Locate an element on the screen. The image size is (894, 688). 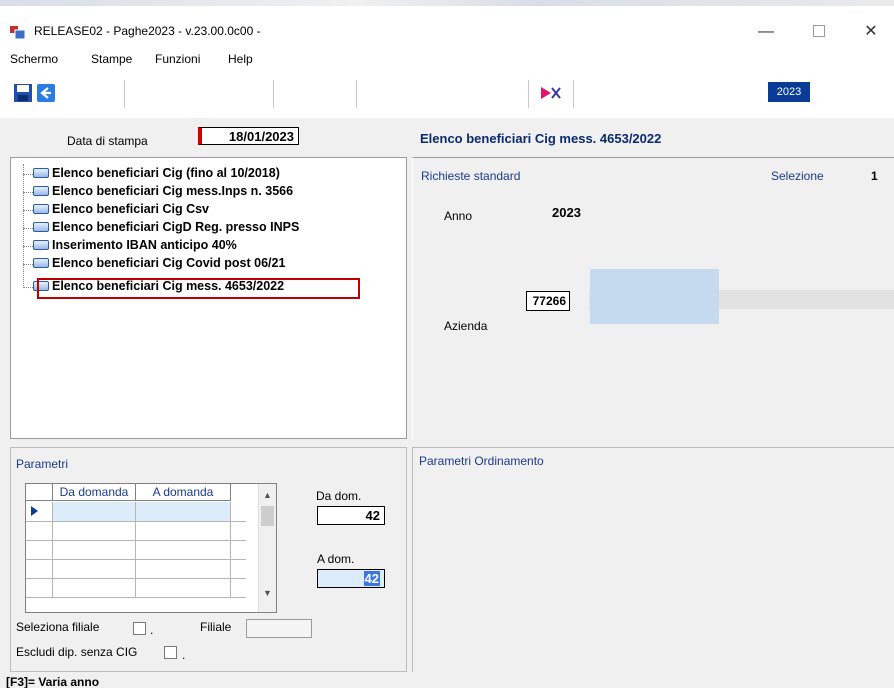
menu-funzioni: Funzioni is located at coordinates (177, 59).